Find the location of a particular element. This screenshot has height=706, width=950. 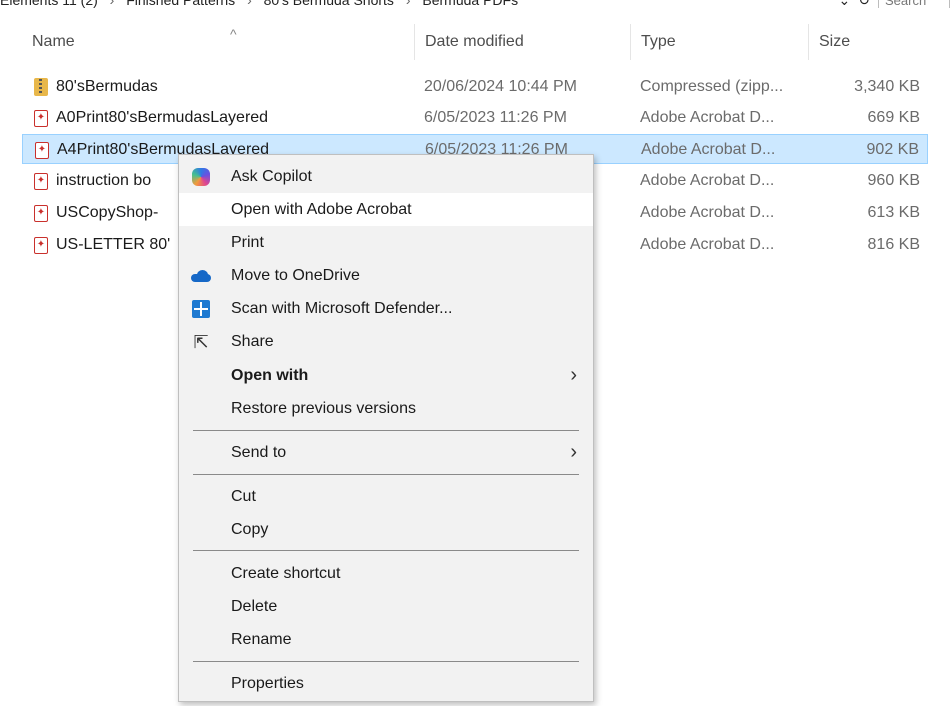

menu-item-copy: Copy is located at coordinates (386, 529).